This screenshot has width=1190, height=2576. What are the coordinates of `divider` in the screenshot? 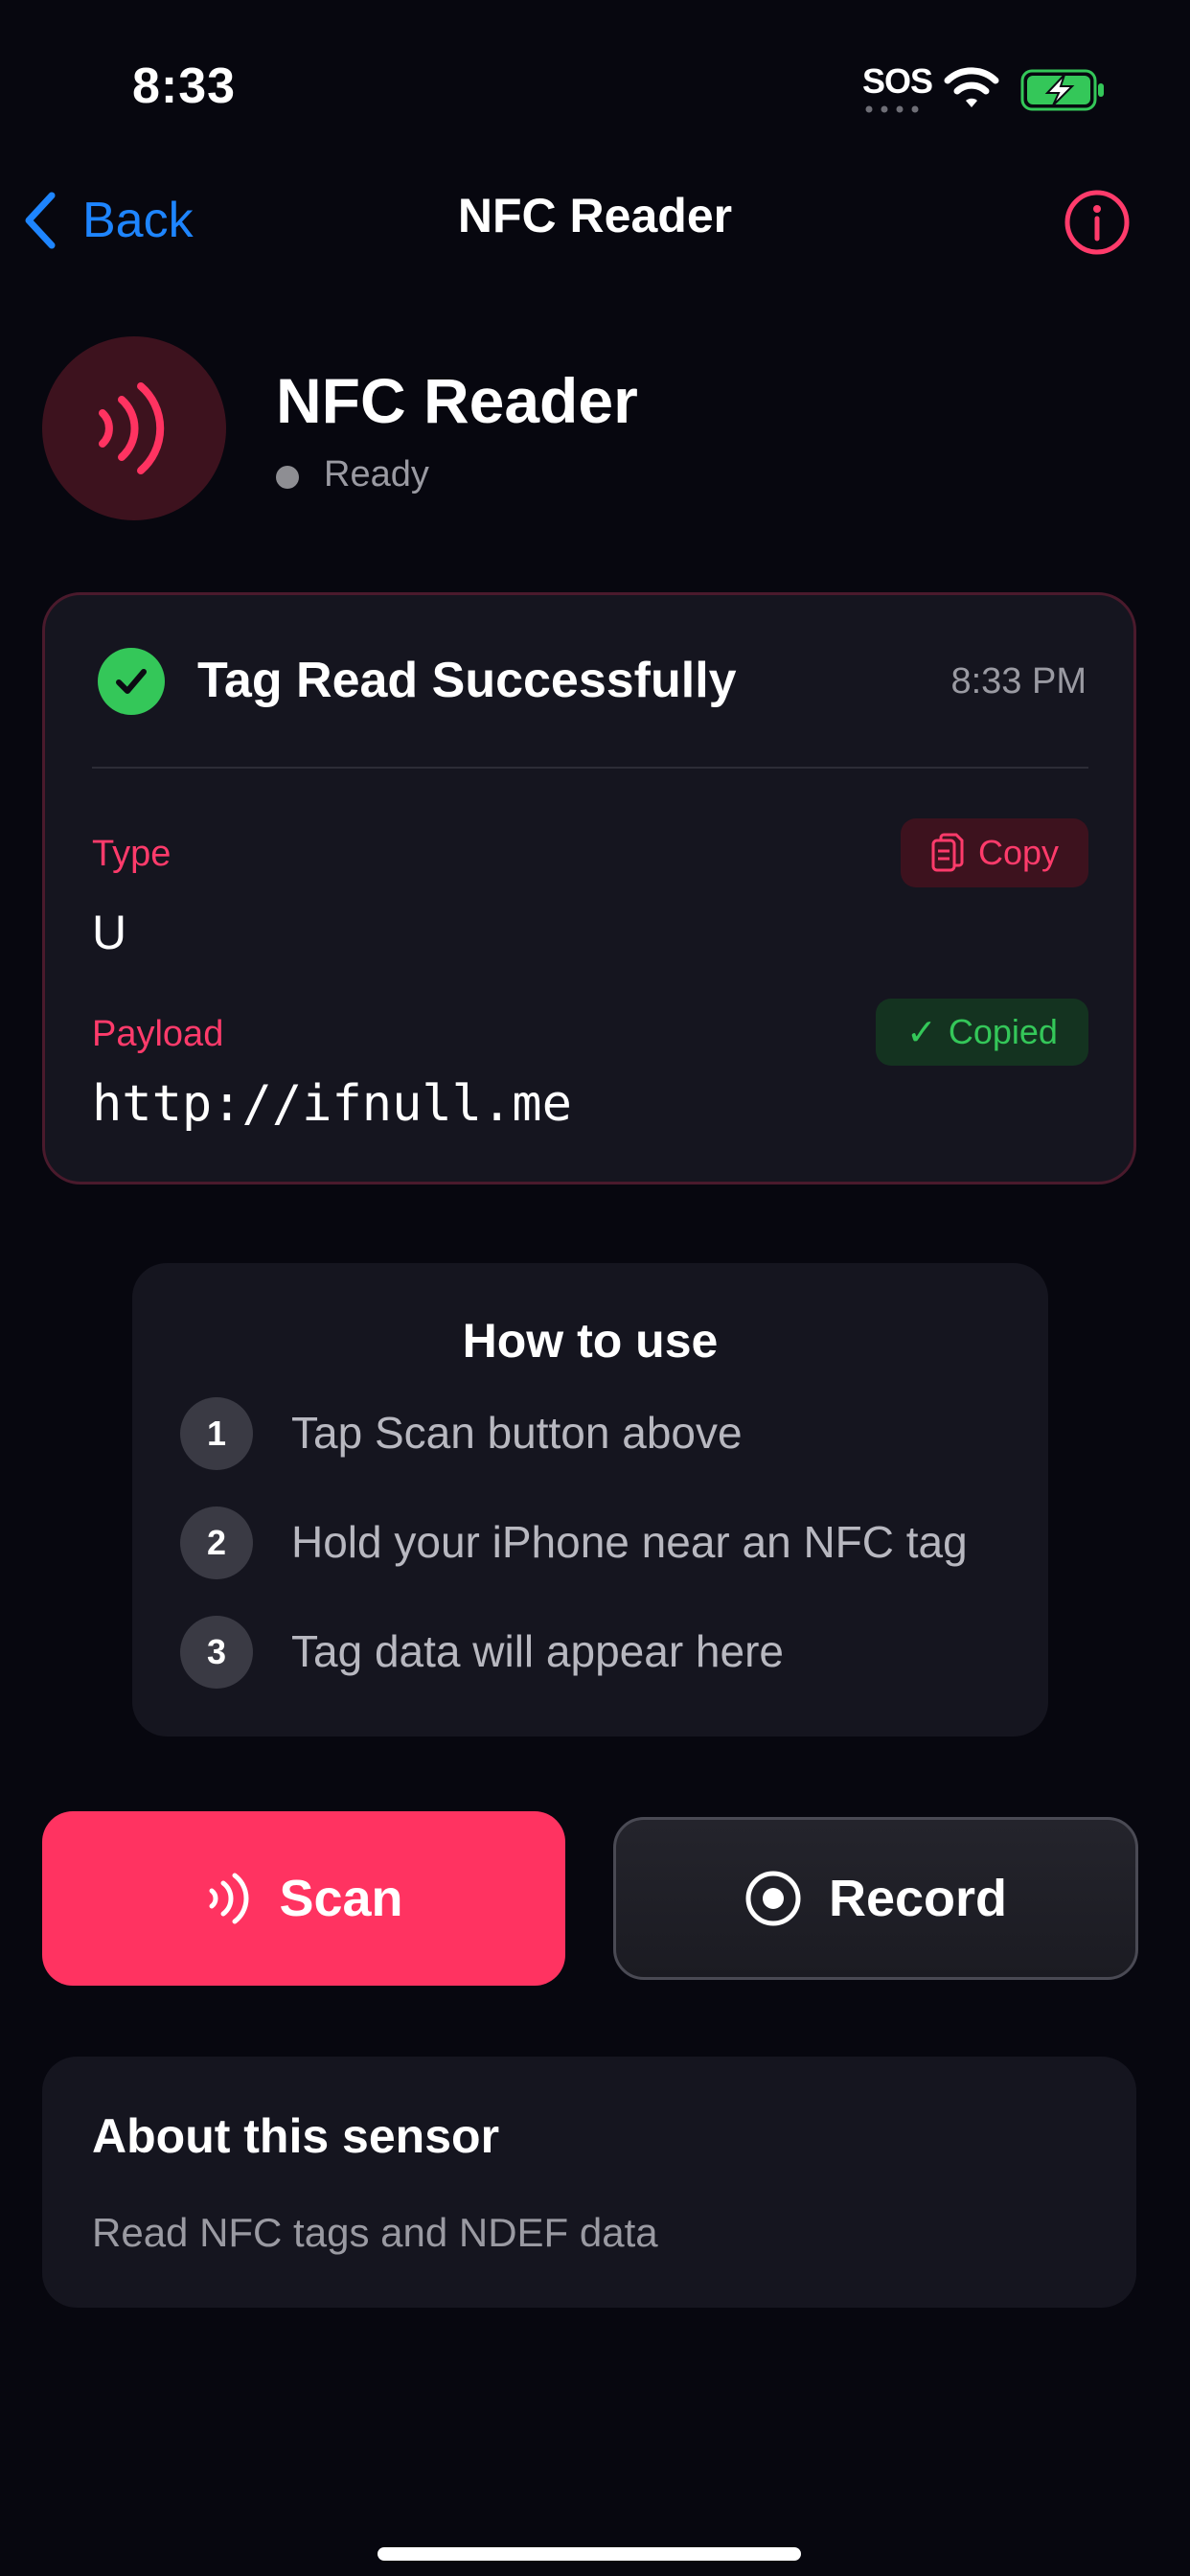 It's located at (590, 768).